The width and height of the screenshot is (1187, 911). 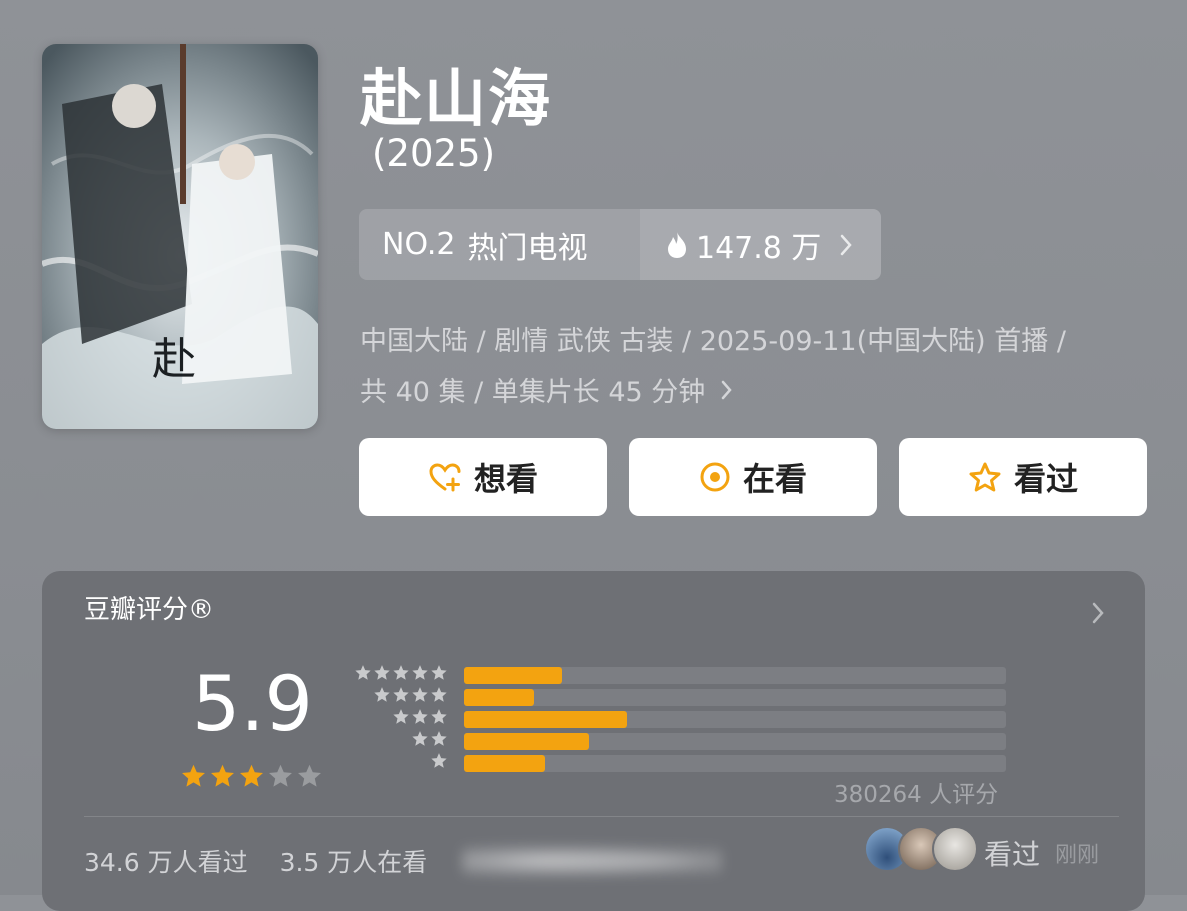 I want to click on target-icon, so click(x=715, y=477).